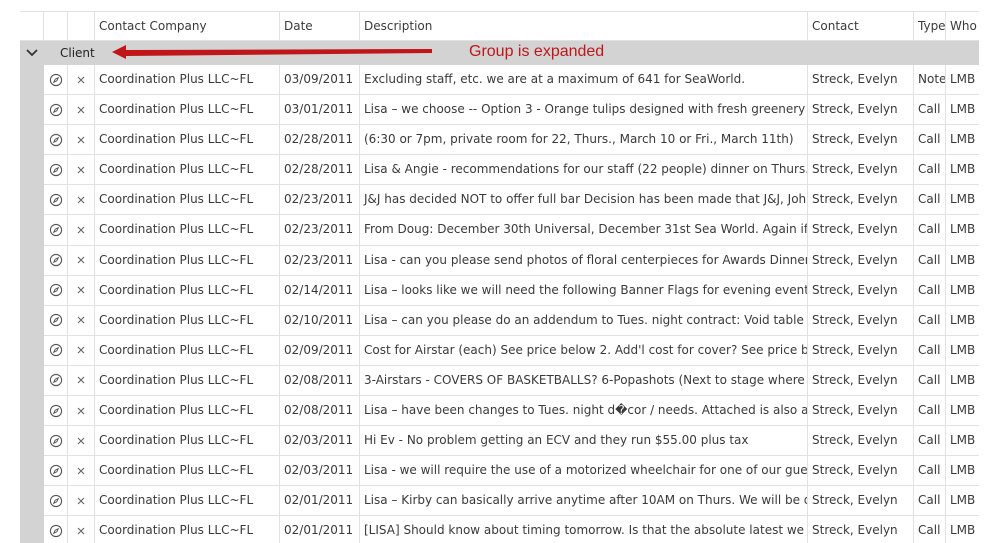  What do you see at coordinates (320, 200) in the screenshot?
I see `cell-date: 02/23/2011` at bounding box center [320, 200].